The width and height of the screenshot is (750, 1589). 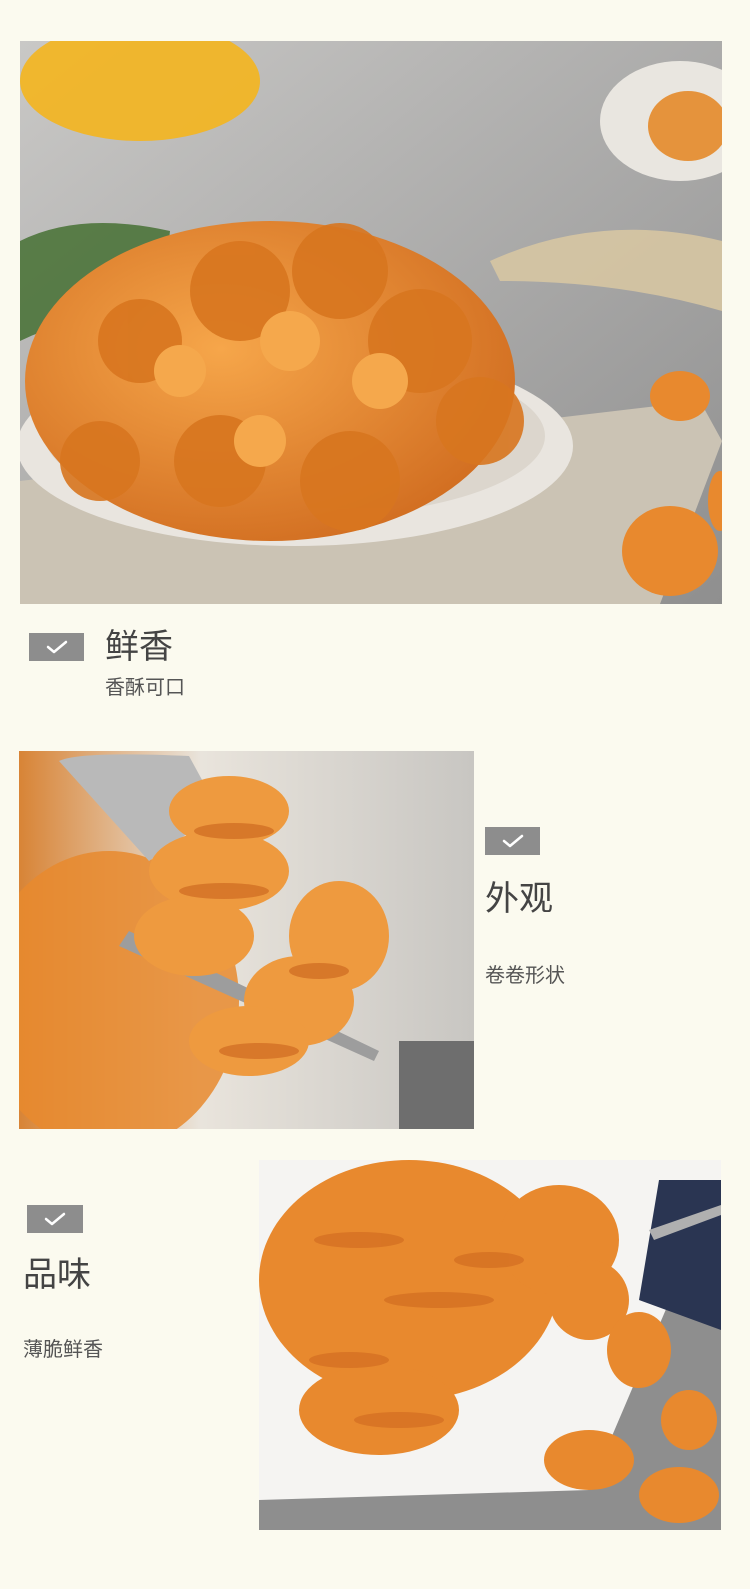 I want to click on section-title-fresh: 鲜香, so click(x=139, y=647).